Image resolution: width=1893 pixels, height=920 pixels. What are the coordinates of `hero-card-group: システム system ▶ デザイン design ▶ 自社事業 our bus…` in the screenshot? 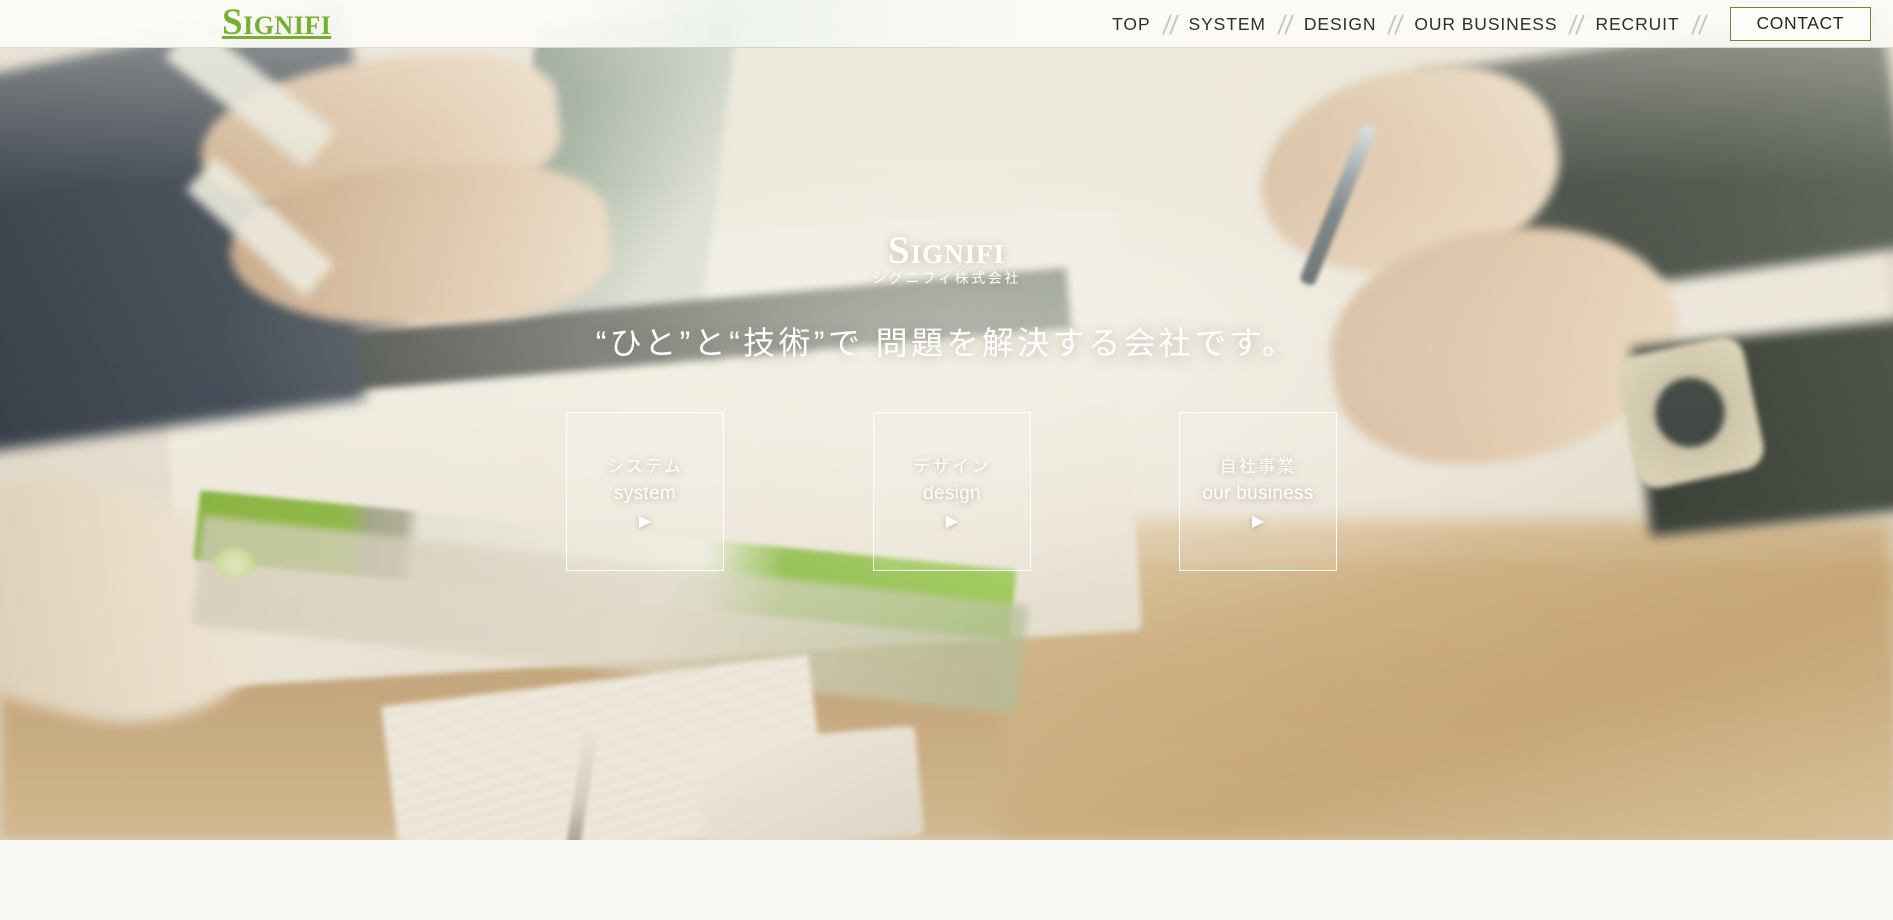 It's located at (951, 492).